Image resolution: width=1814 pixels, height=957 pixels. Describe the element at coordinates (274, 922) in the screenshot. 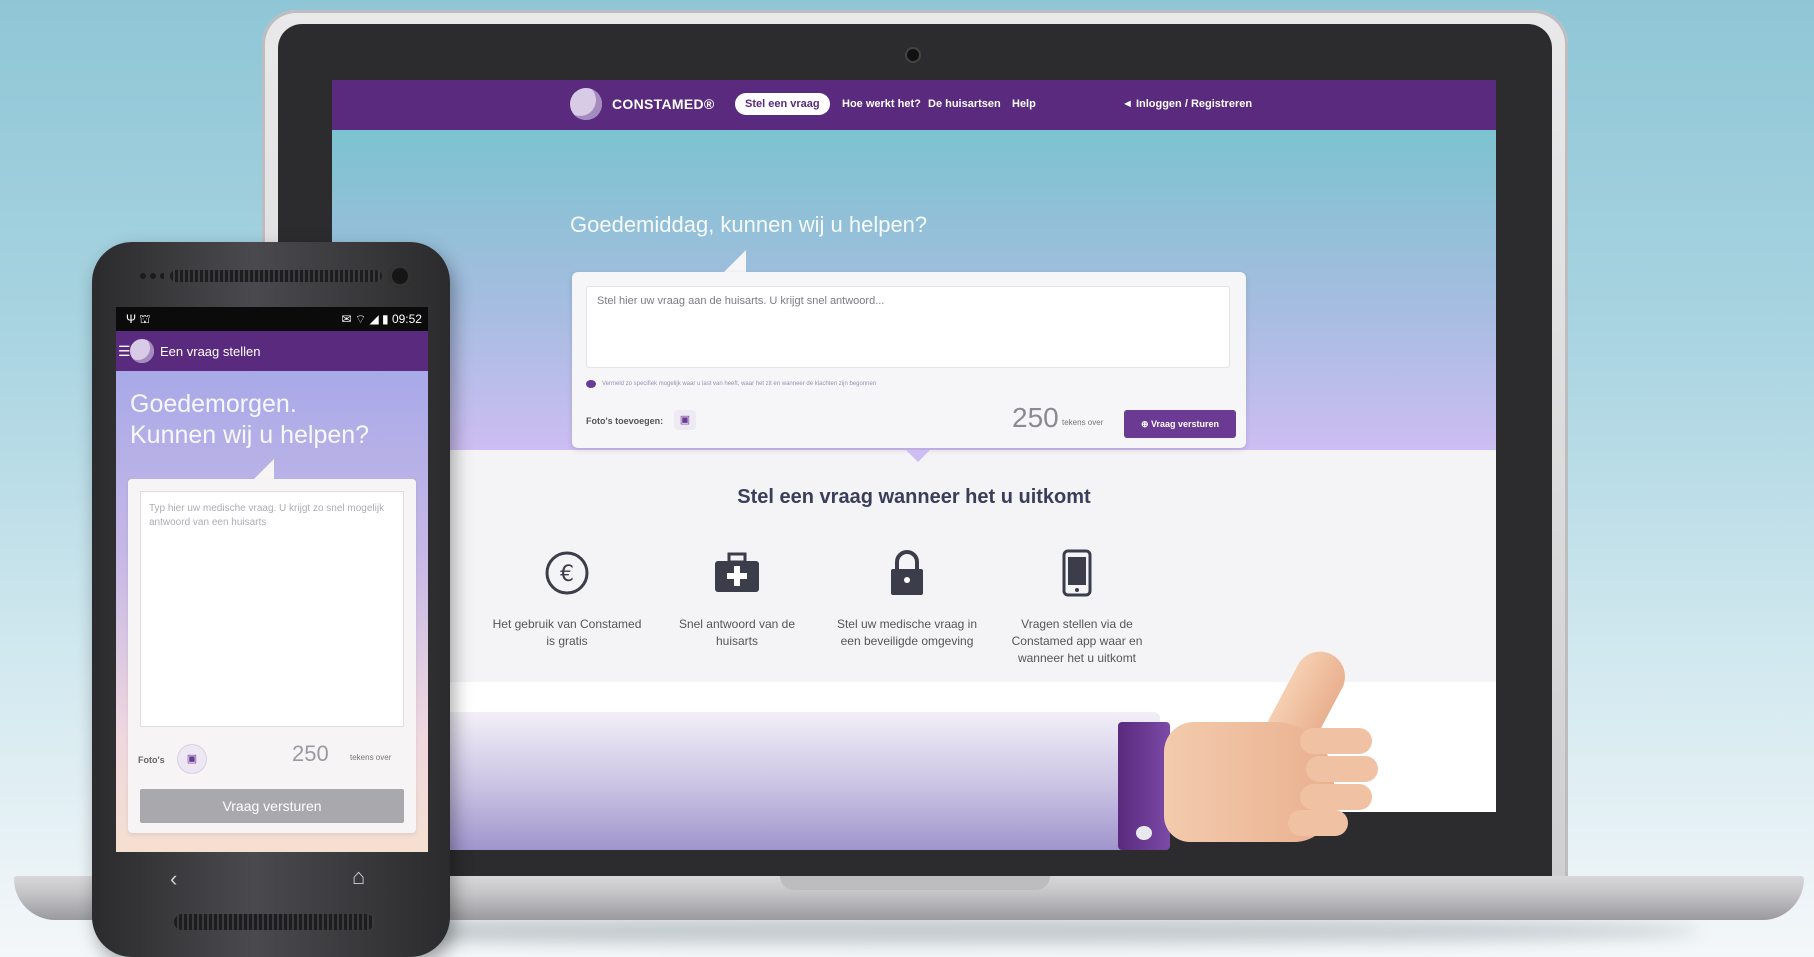

I see `phone-bottom-grille` at that location.